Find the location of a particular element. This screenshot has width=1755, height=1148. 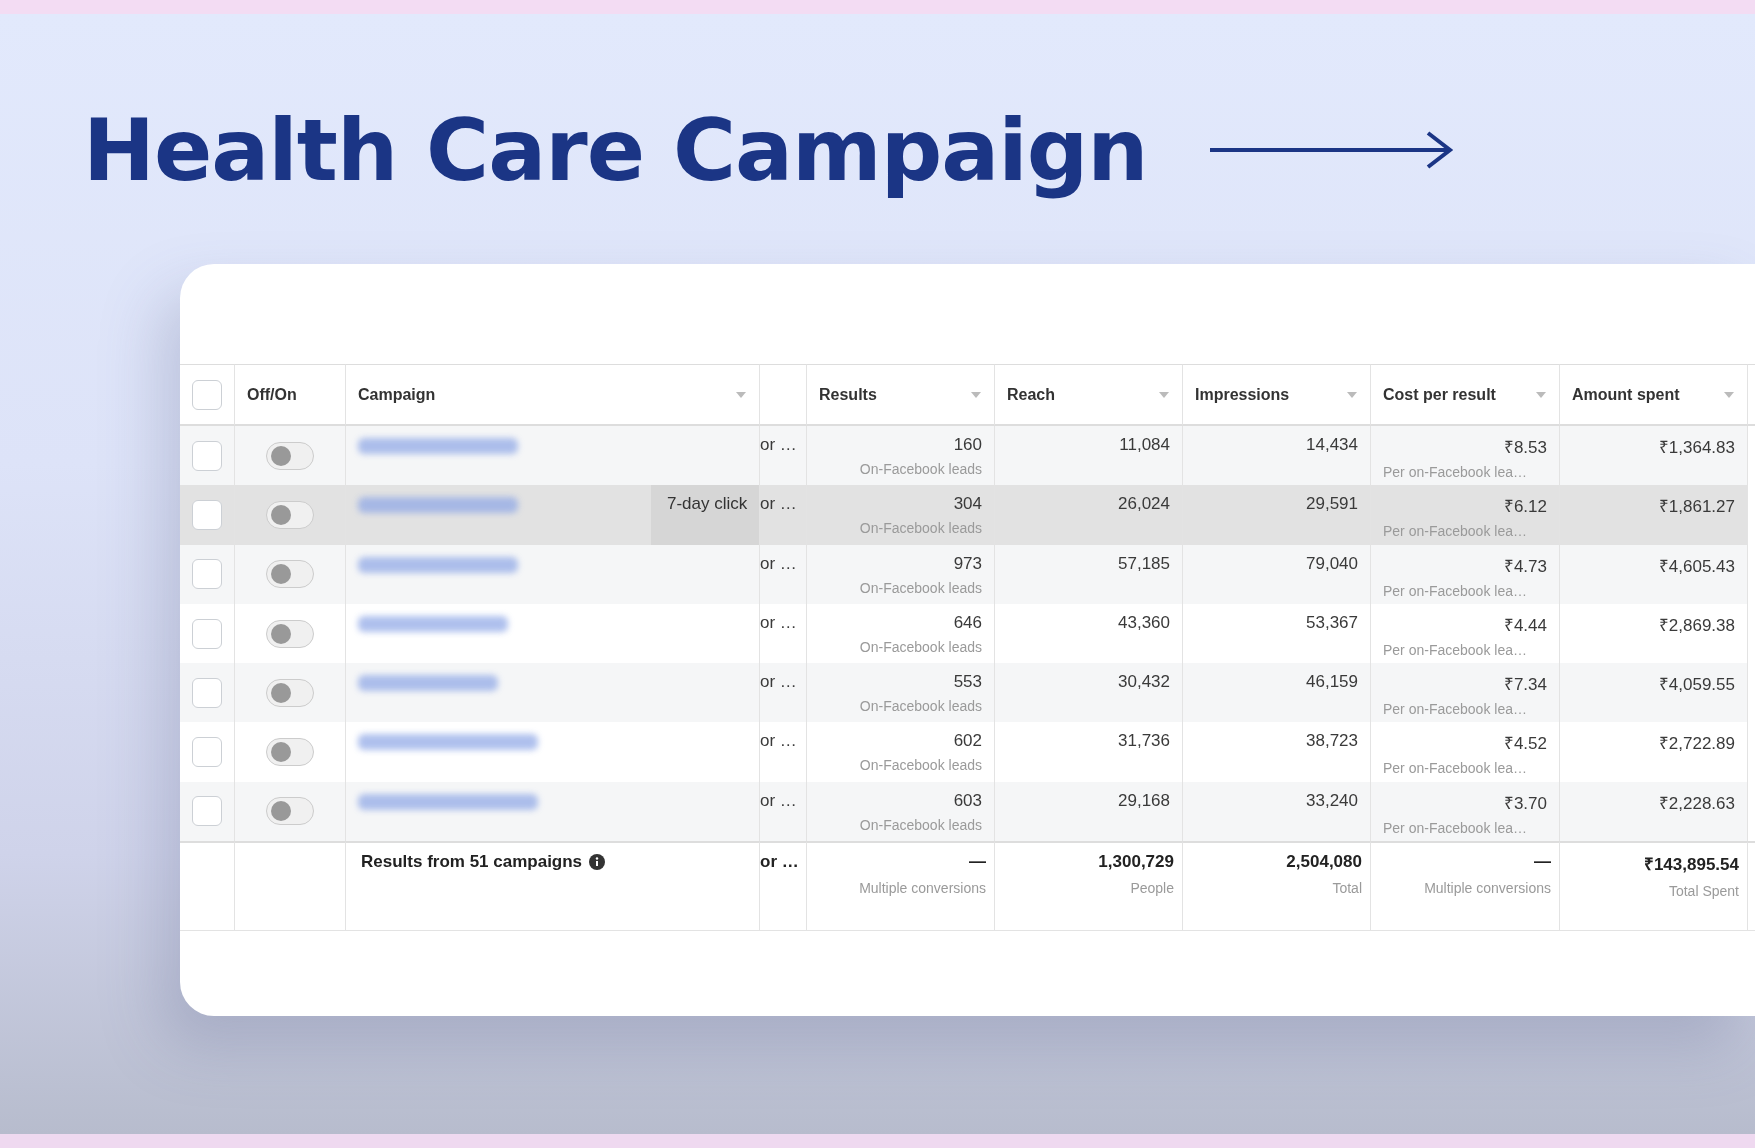

table-cell-text: ₹7.34 is located at coordinates (1525, 685).